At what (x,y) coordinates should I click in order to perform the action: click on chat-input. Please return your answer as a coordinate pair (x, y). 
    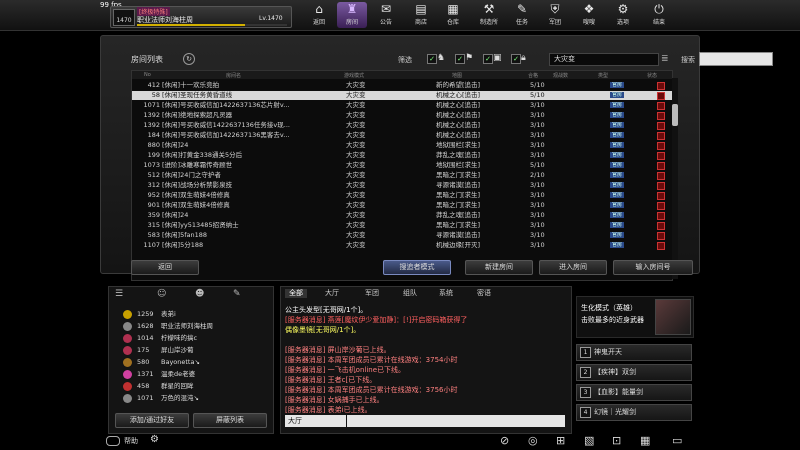
    Looking at the image, I should click on (456, 421).